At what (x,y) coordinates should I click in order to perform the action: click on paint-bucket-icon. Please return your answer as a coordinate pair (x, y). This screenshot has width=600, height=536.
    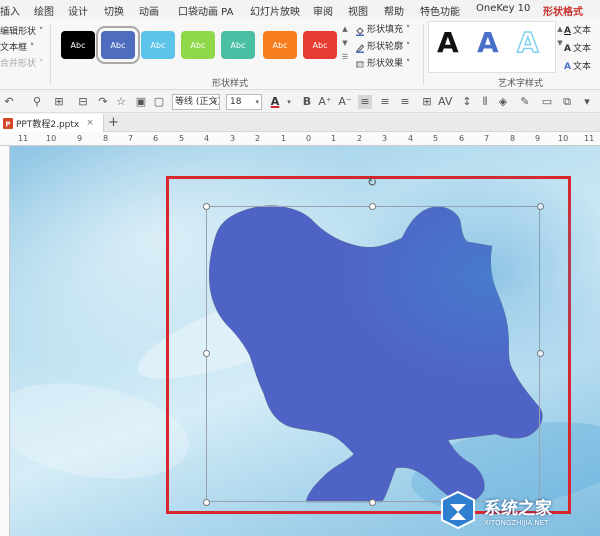
    Looking at the image, I should click on (360, 31).